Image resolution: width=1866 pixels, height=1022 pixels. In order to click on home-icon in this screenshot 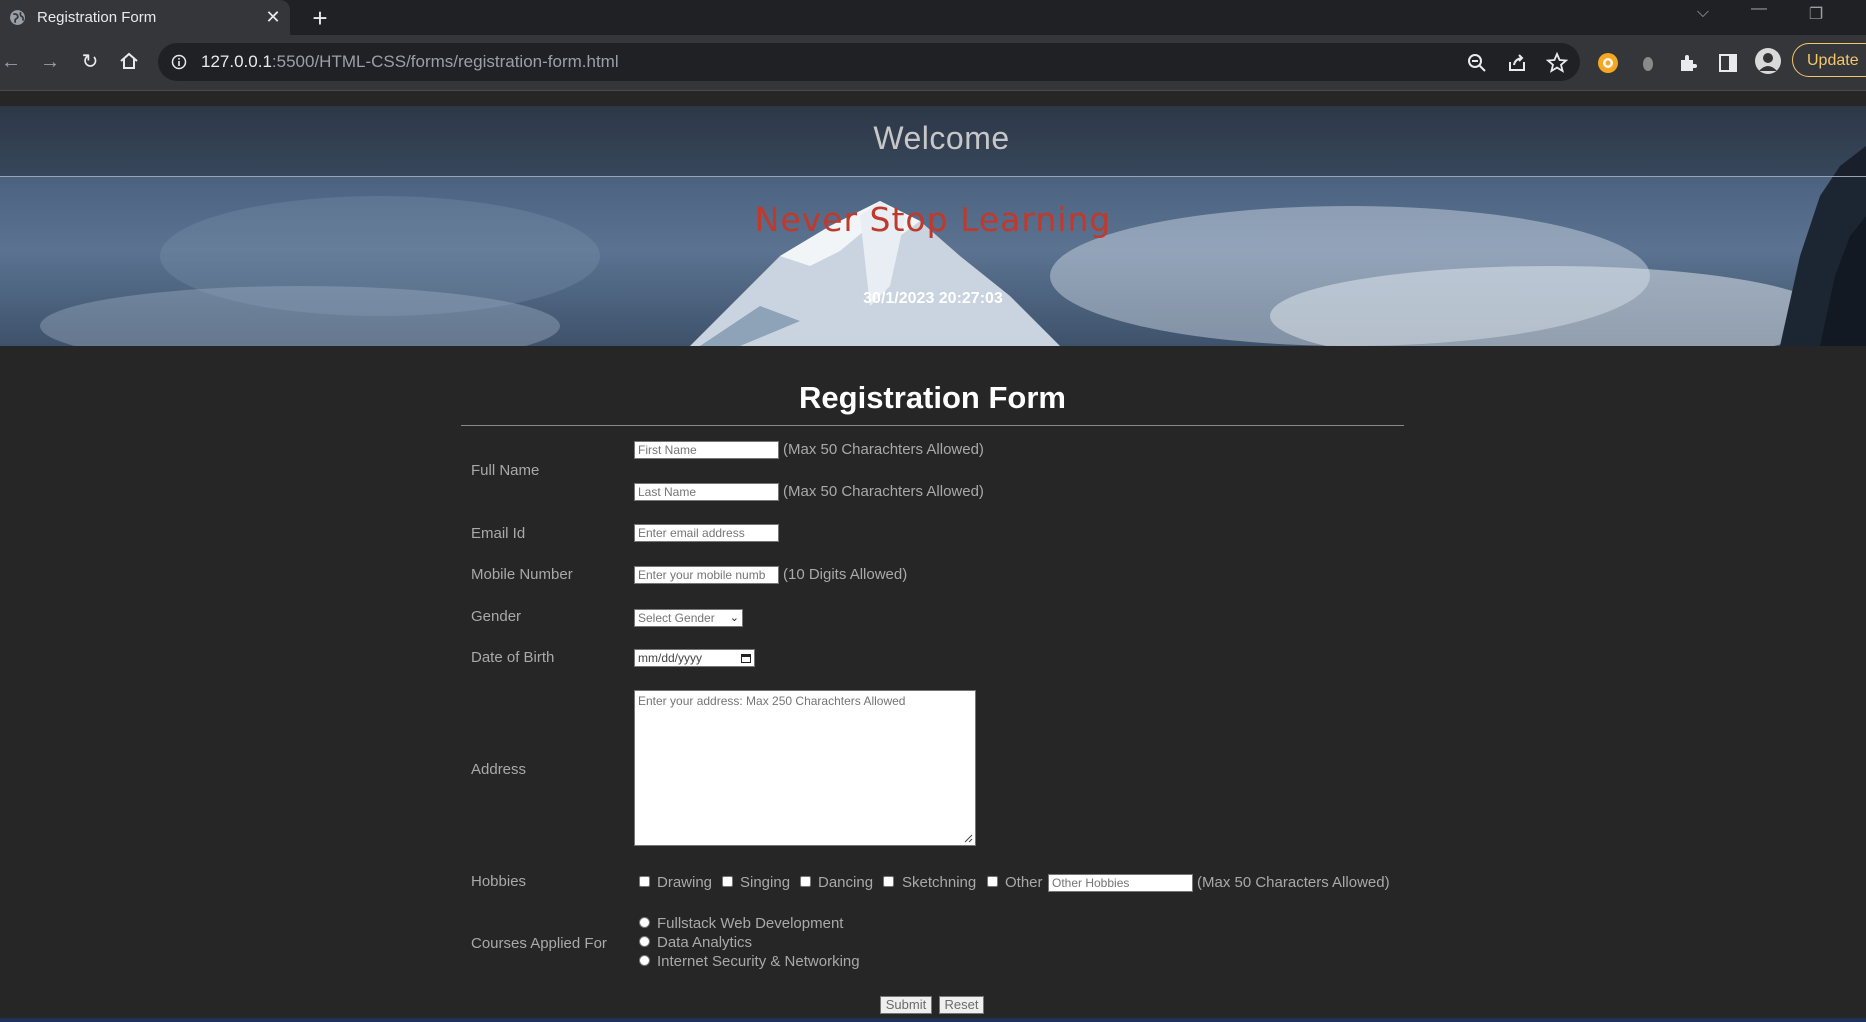, I will do `click(129, 61)`.